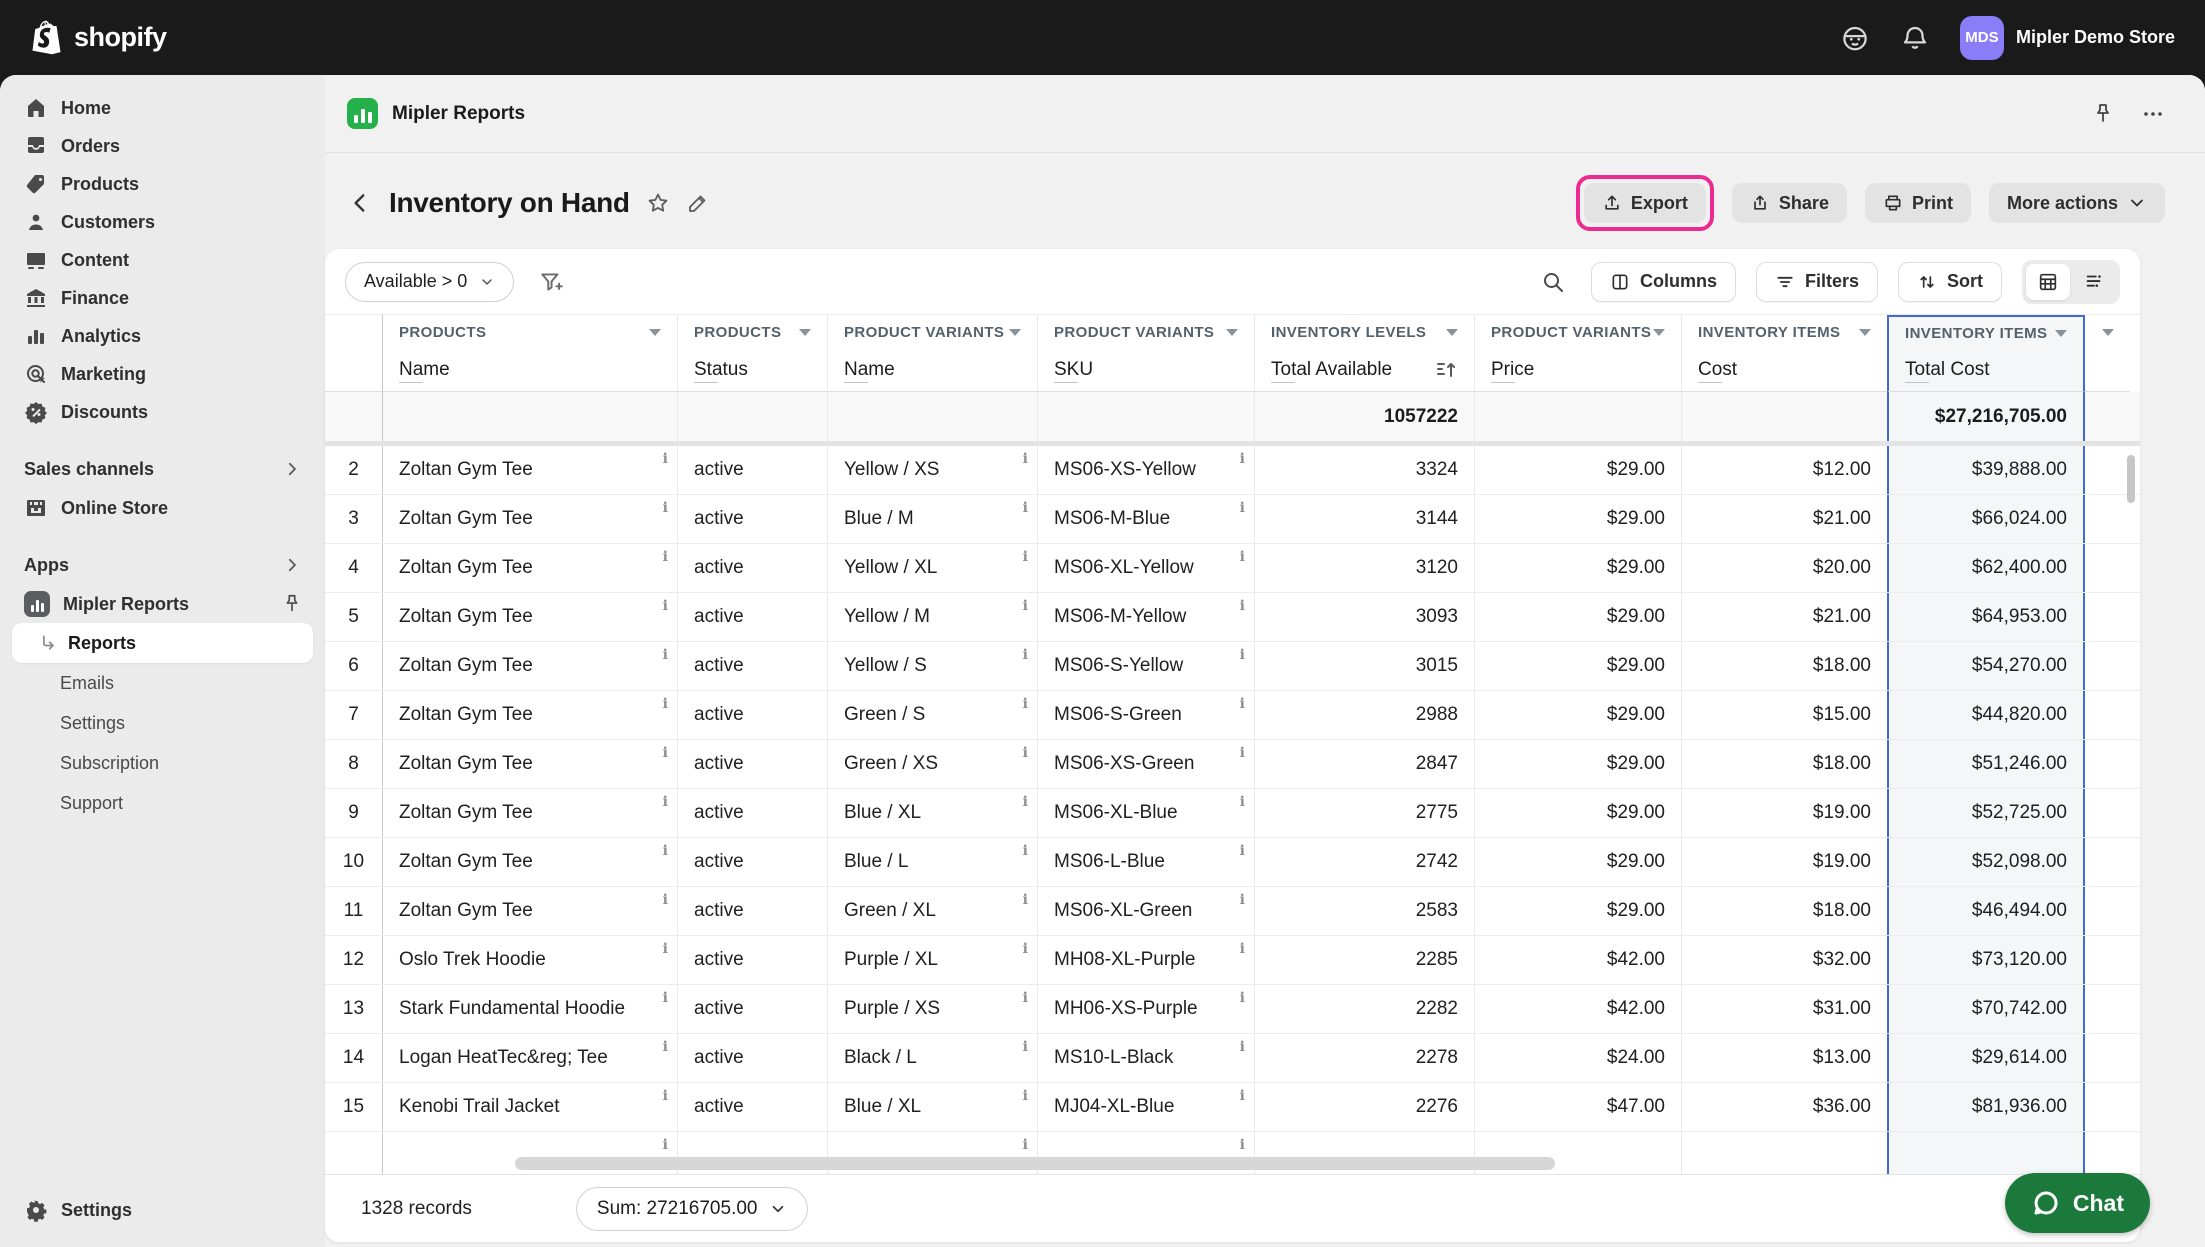 The image size is (2205, 1247). What do you see at coordinates (1986, 568) in the screenshot?
I see `cell-total-cost: $62,400.00` at bounding box center [1986, 568].